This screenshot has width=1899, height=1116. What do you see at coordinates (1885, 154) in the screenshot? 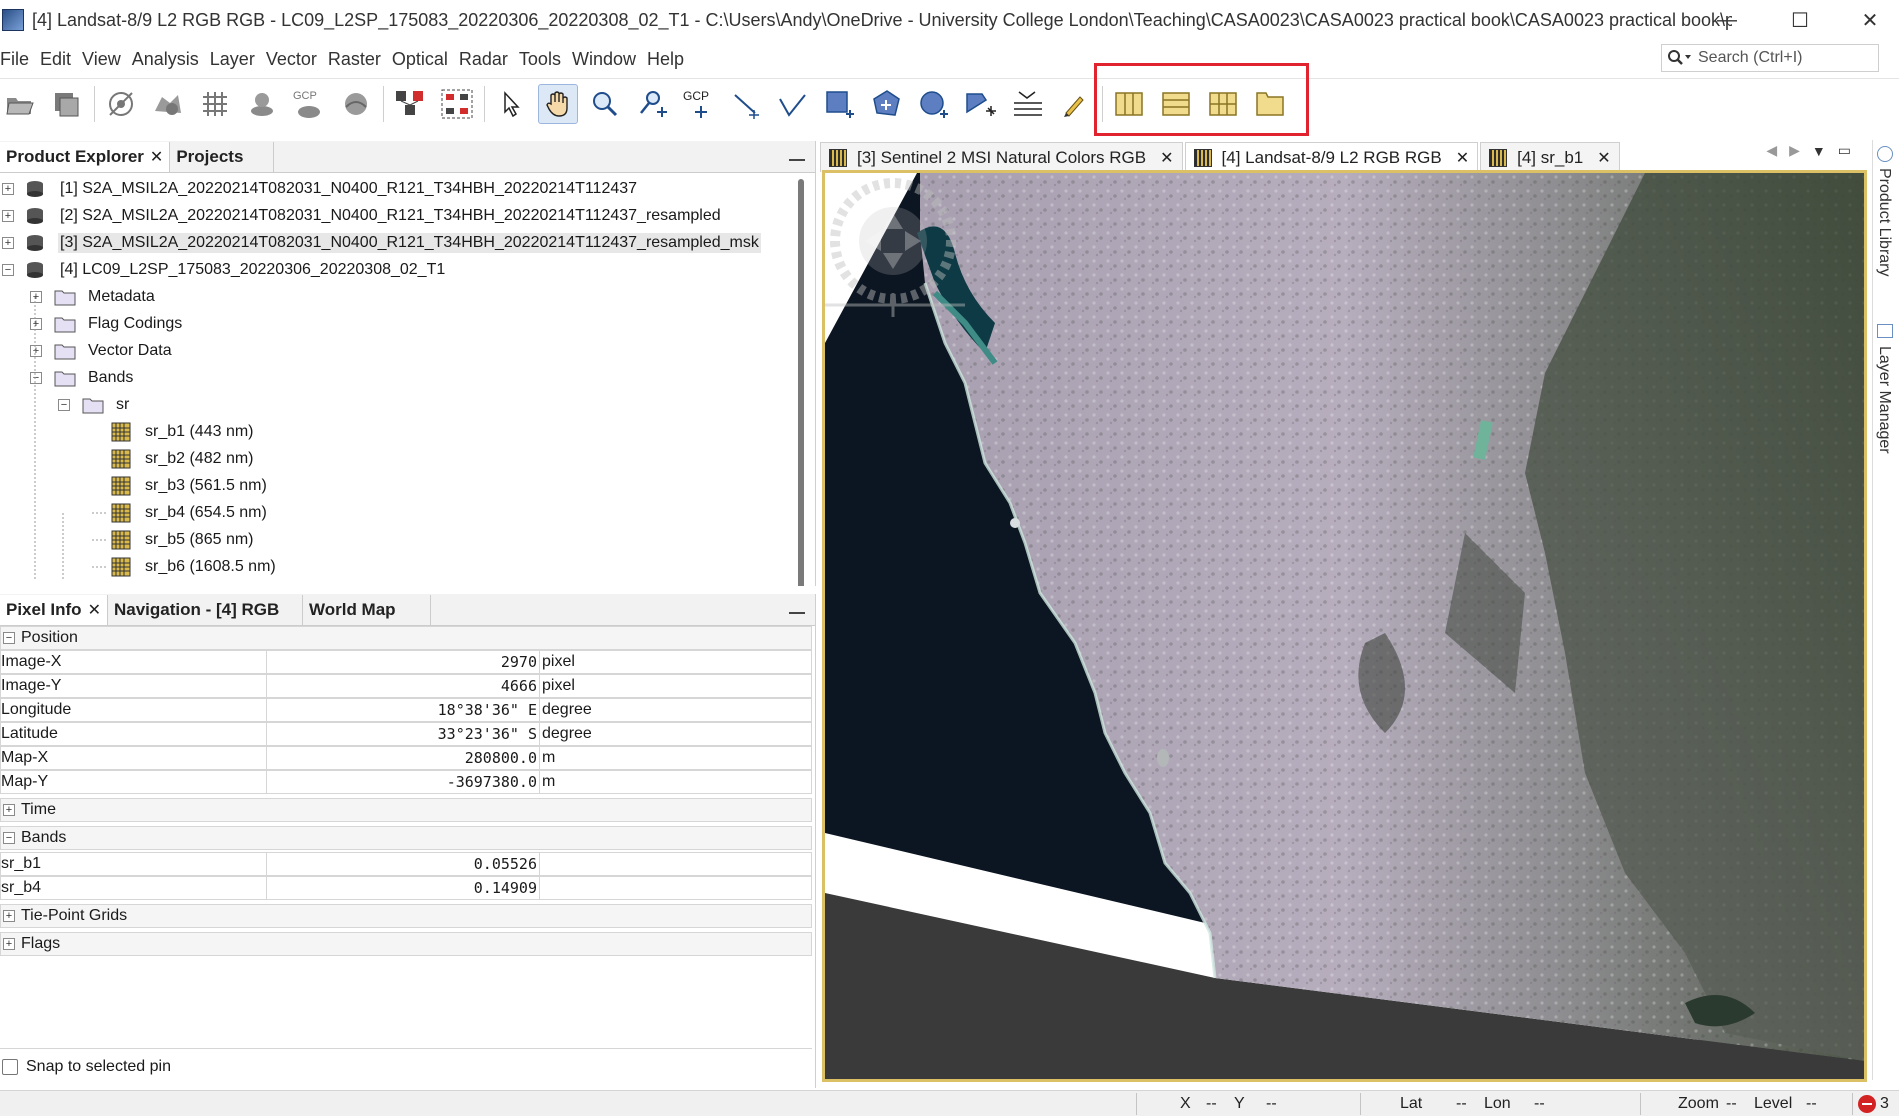
I see `product-library-icon` at bounding box center [1885, 154].